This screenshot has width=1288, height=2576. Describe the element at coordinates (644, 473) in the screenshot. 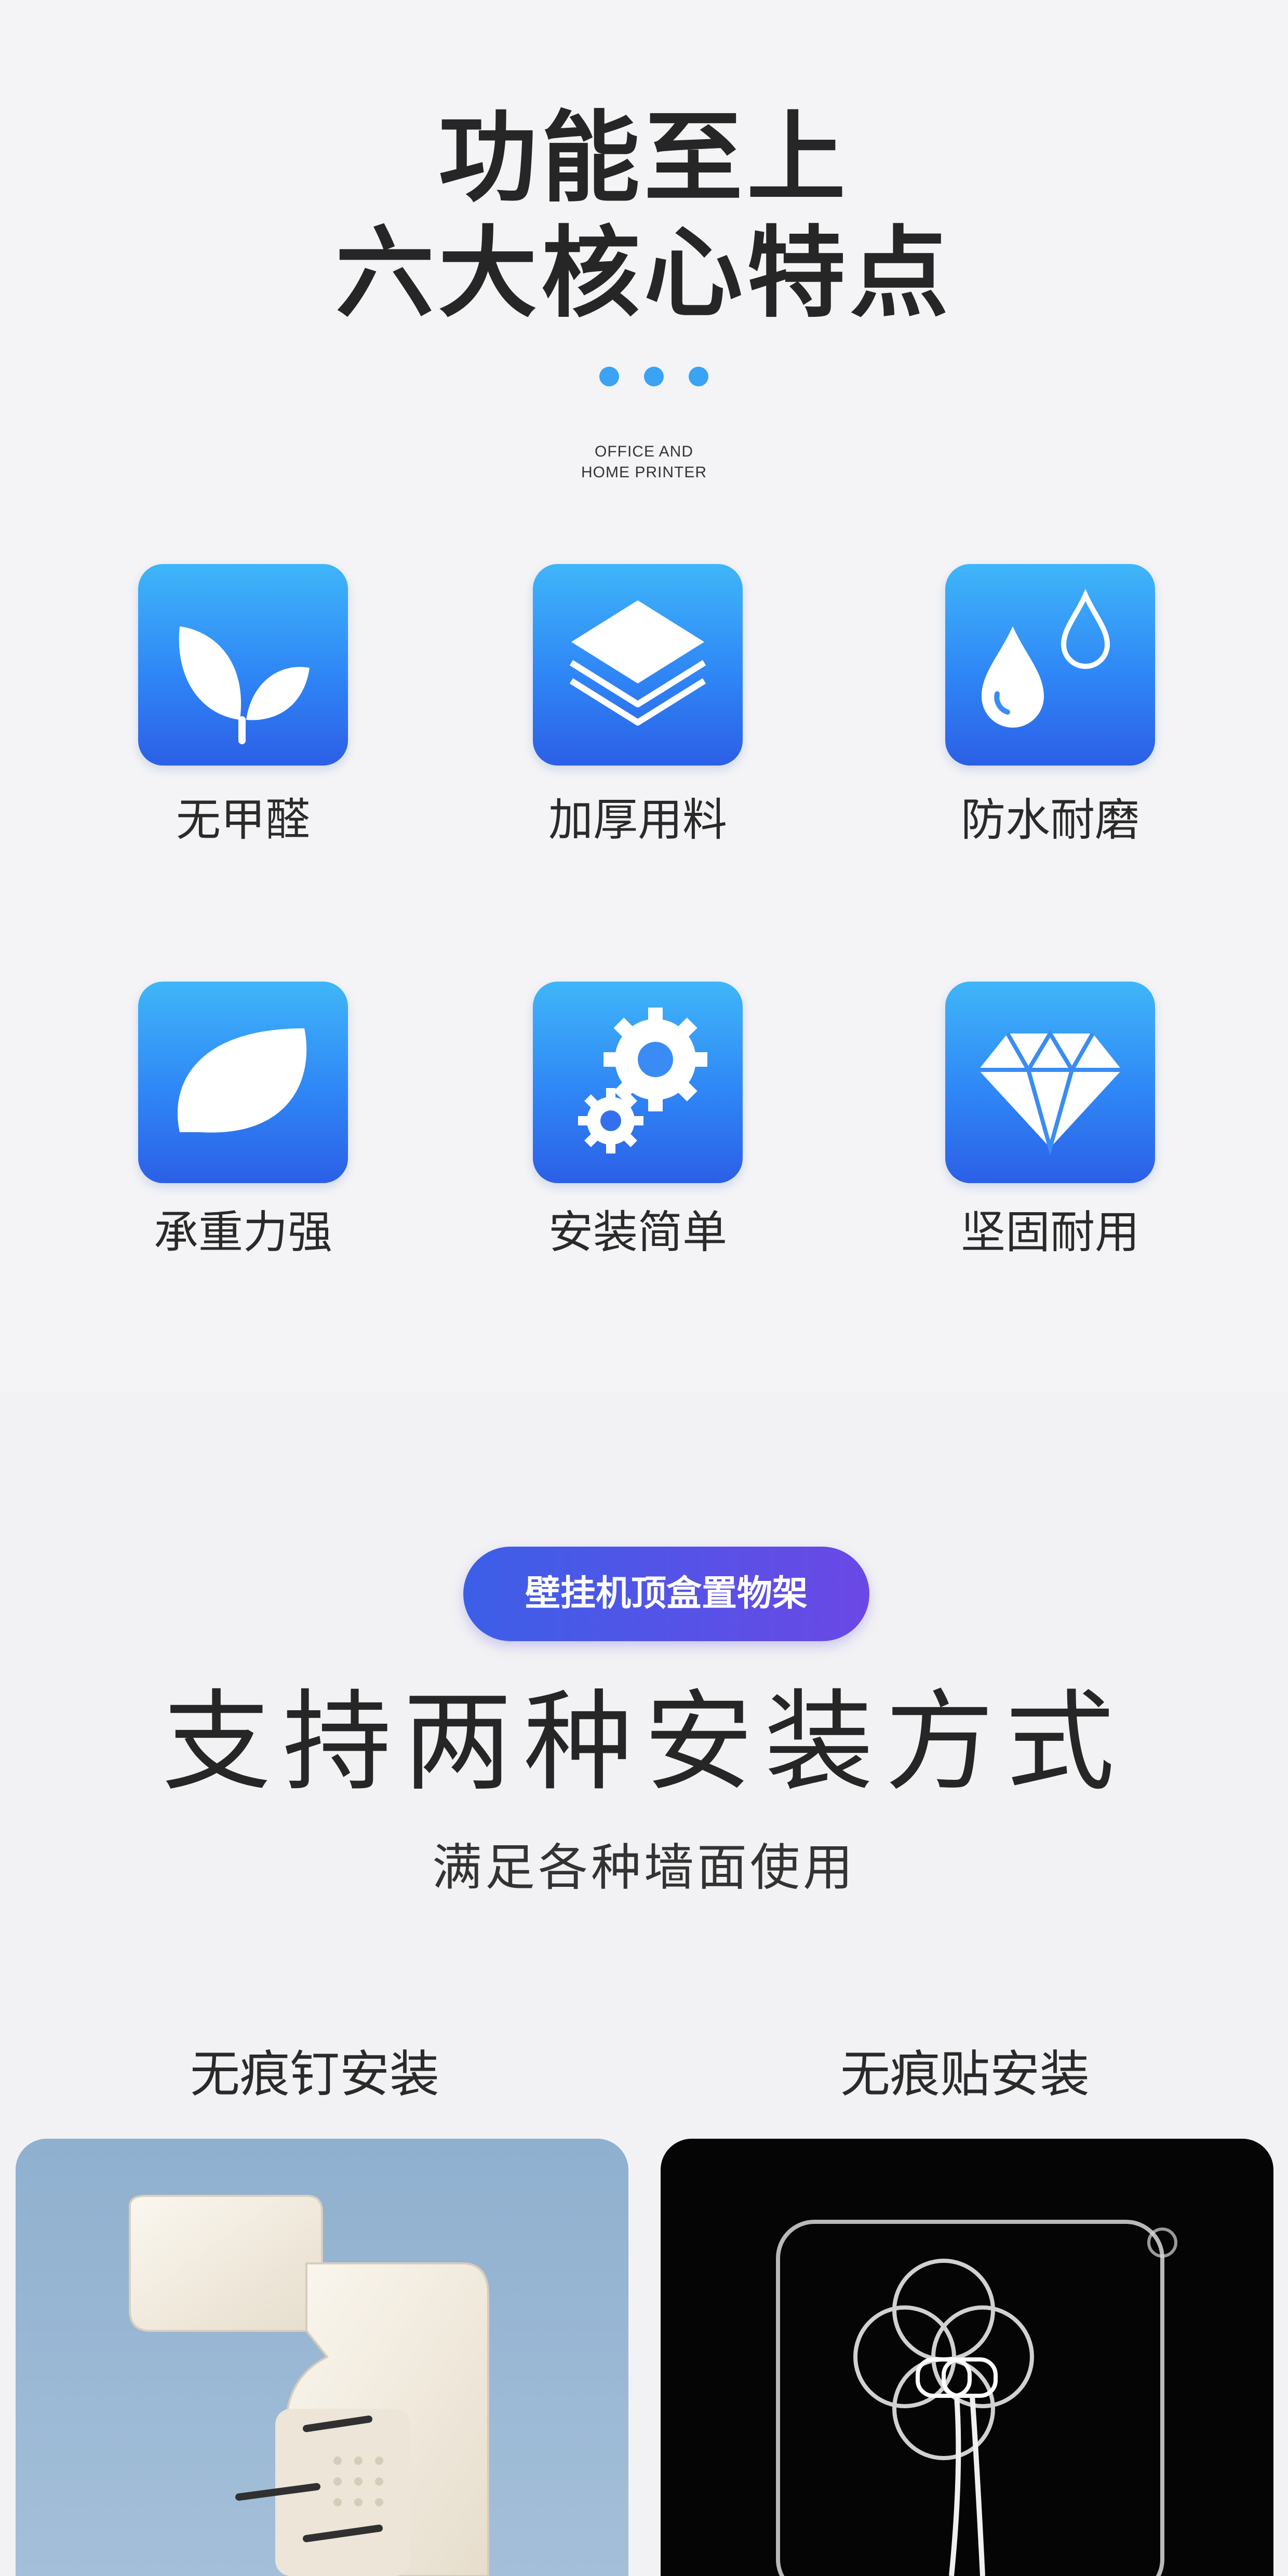

I see `english-subtitle-line-2: HOME PRINTER` at that location.